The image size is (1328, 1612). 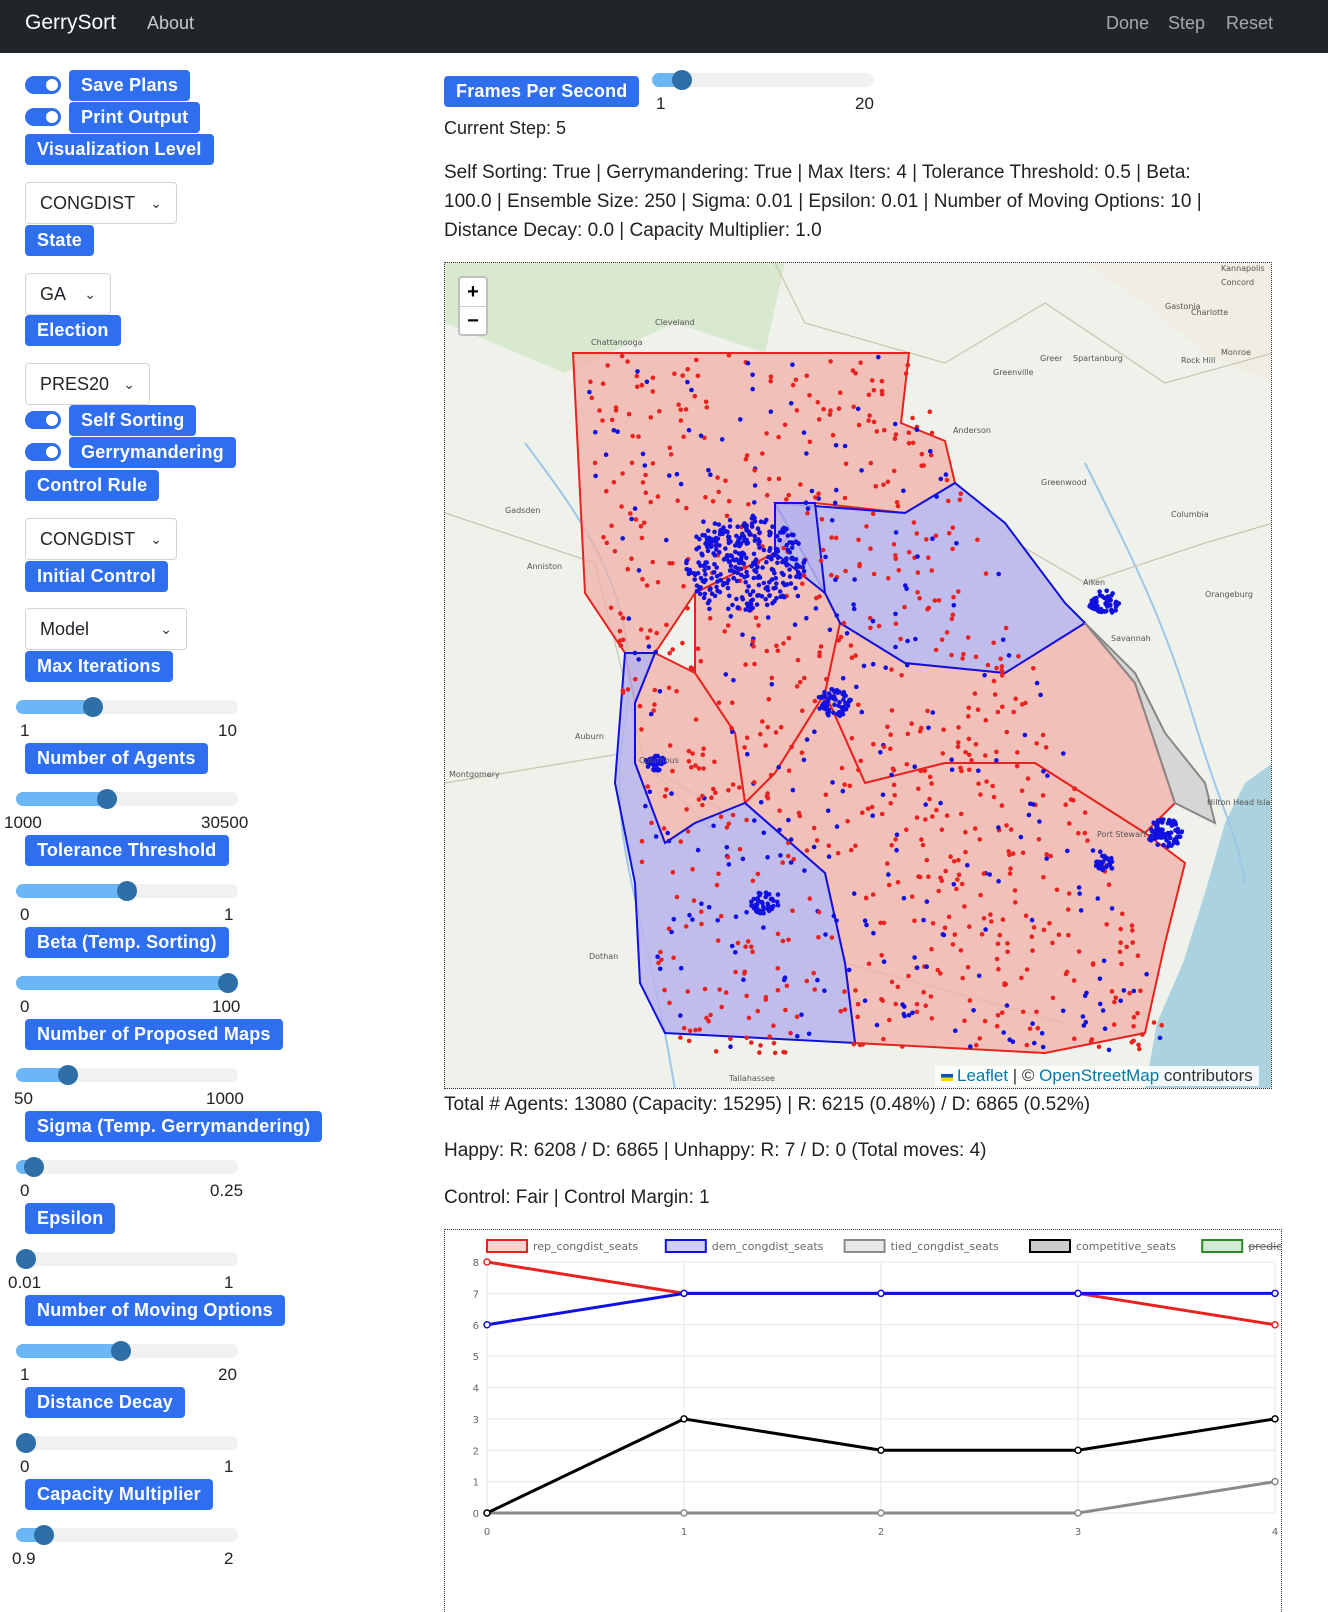 I want to click on initial-control-select: Model ⌄, so click(x=106, y=629).